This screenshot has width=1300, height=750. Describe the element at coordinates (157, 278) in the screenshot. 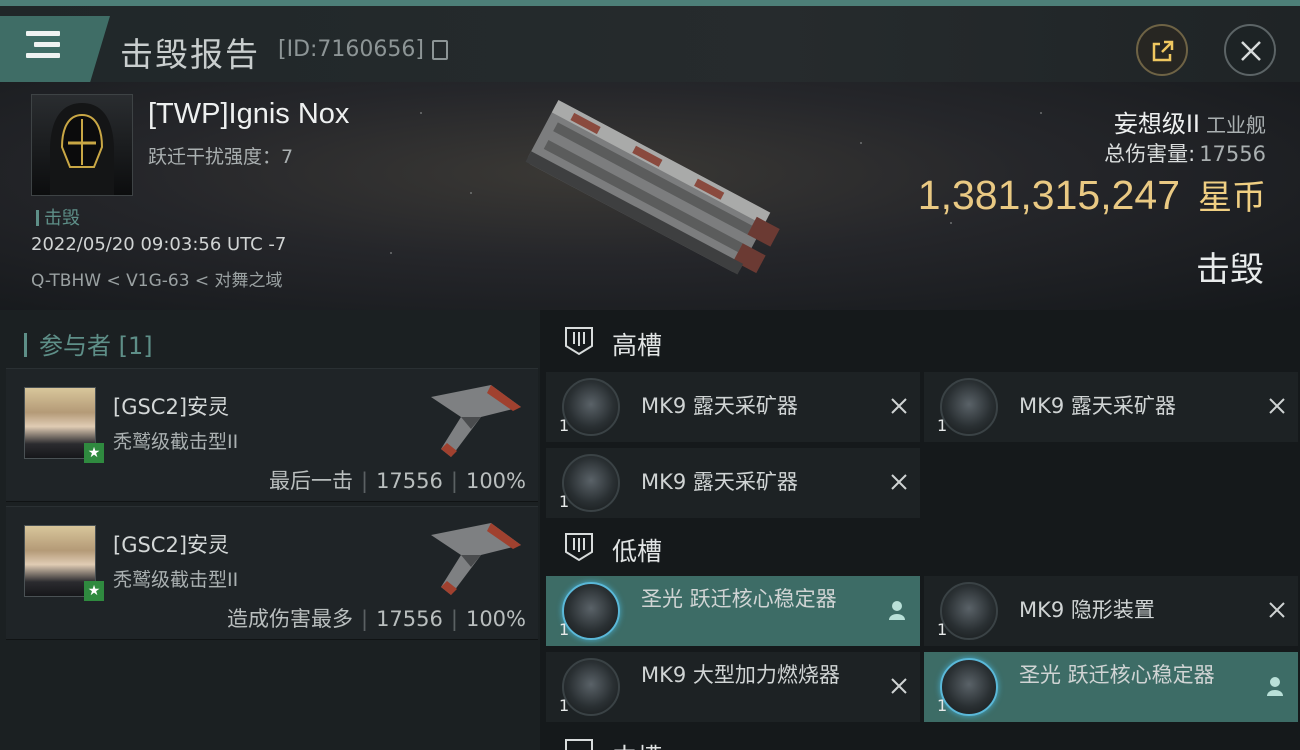

I see `kill-location: Q-TBHW < V1G-63 < 对舞之域` at that location.